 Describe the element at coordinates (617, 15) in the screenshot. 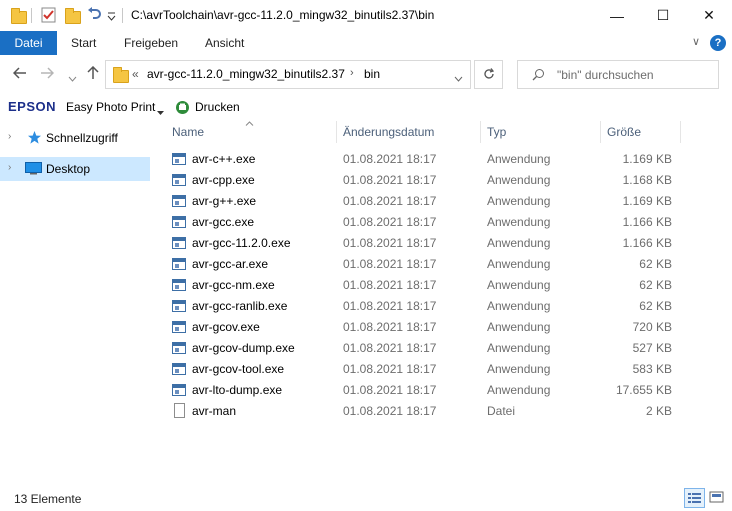

I see `minimize-button: —` at that location.